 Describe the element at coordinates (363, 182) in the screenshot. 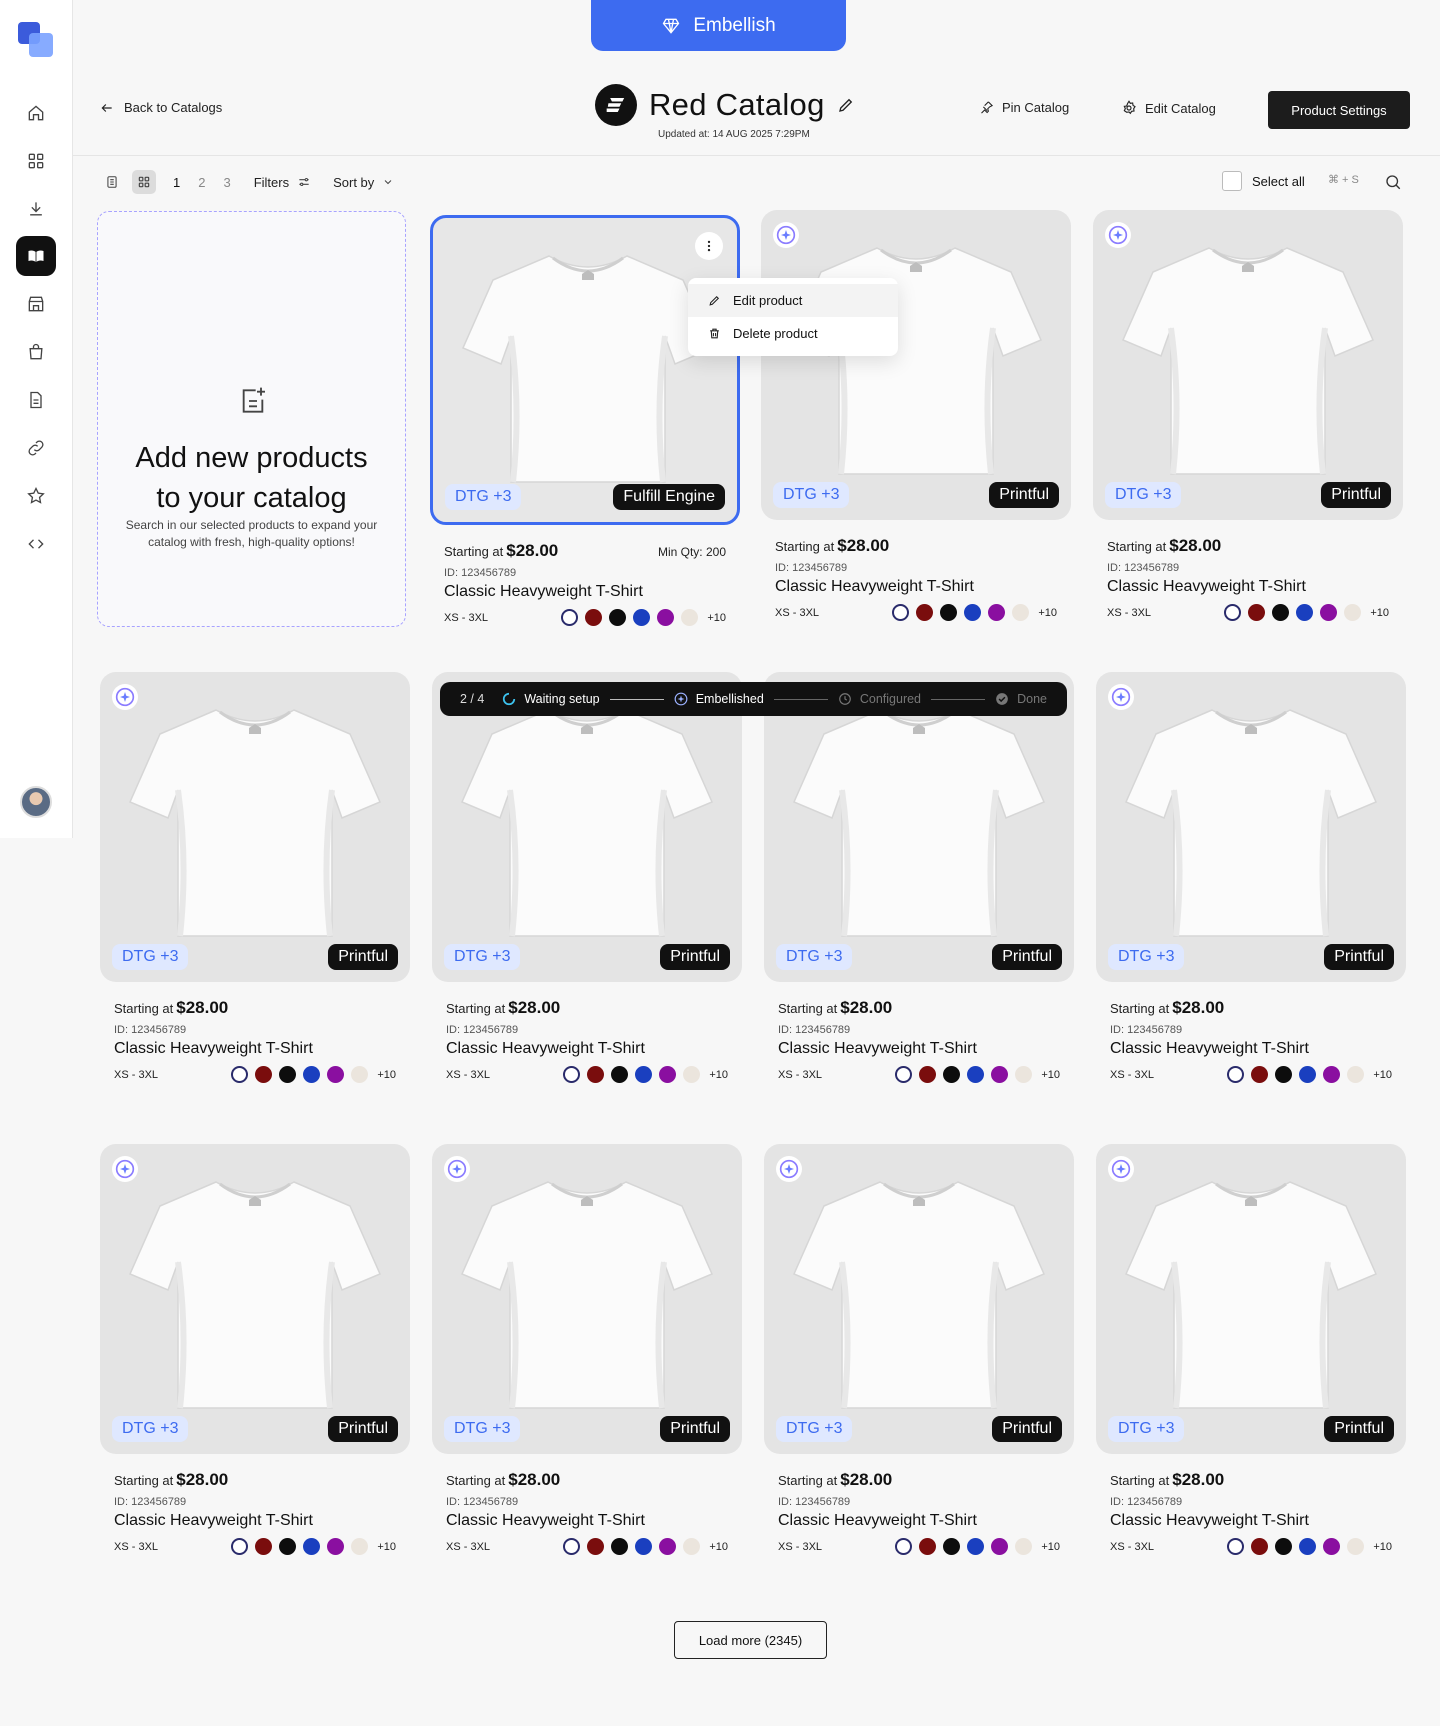

I see `sort-by-dropdown: Sort by` at that location.